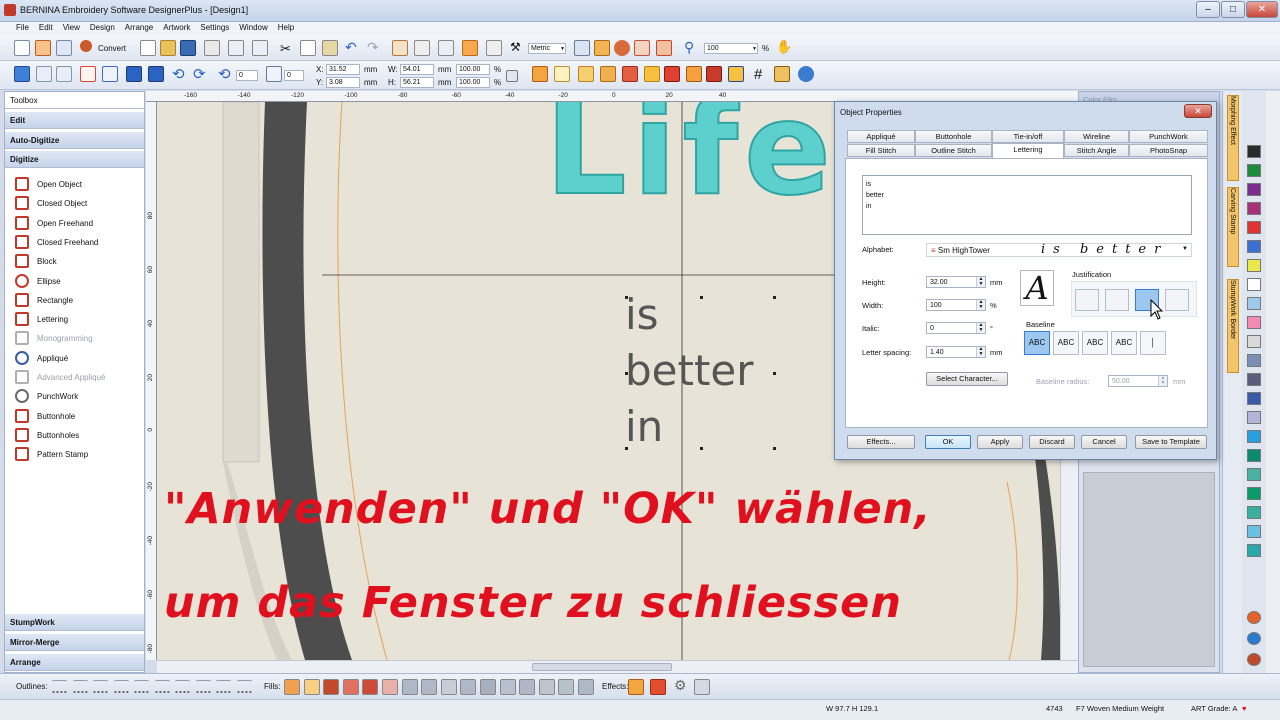  Describe the element at coordinates (1162, 381) in the screenshot. I see `radius-spin-icon: ▲ ▼` at that location.